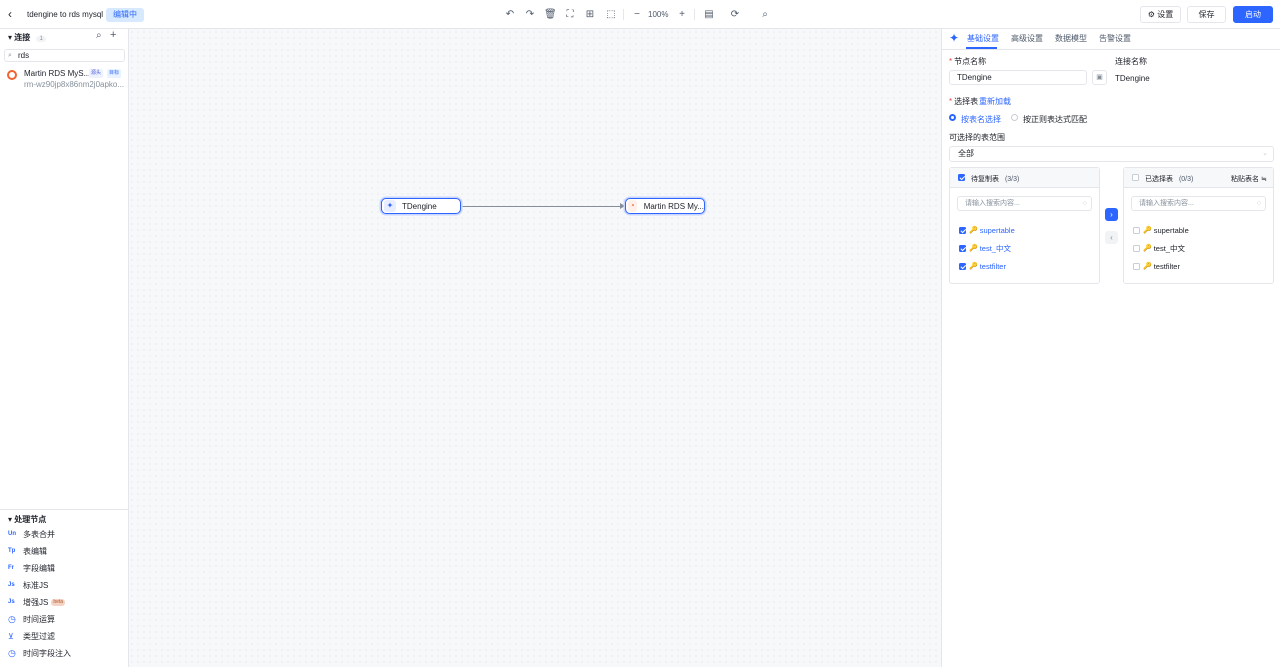  I want to click on connections-header: ▾ 连接 1, so click(27, 37).